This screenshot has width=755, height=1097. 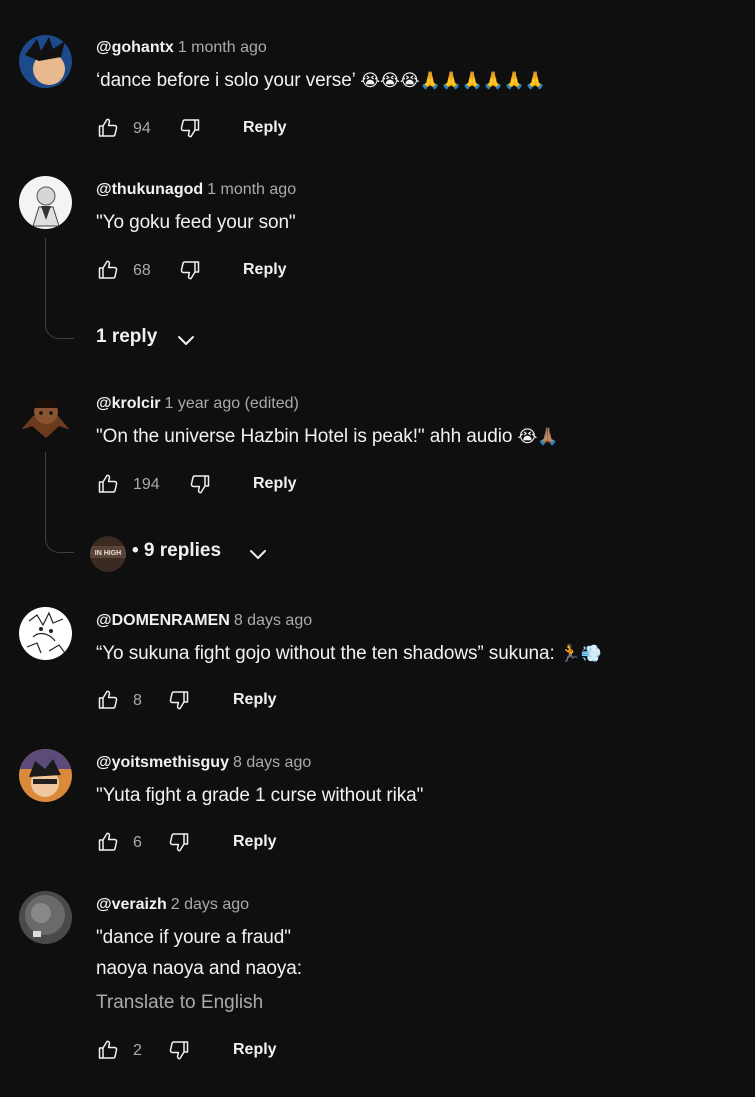 What do you see at coordinates (137, 700) in the screenshot?
I see `like-count: 8` at bounding box center [137, 700].